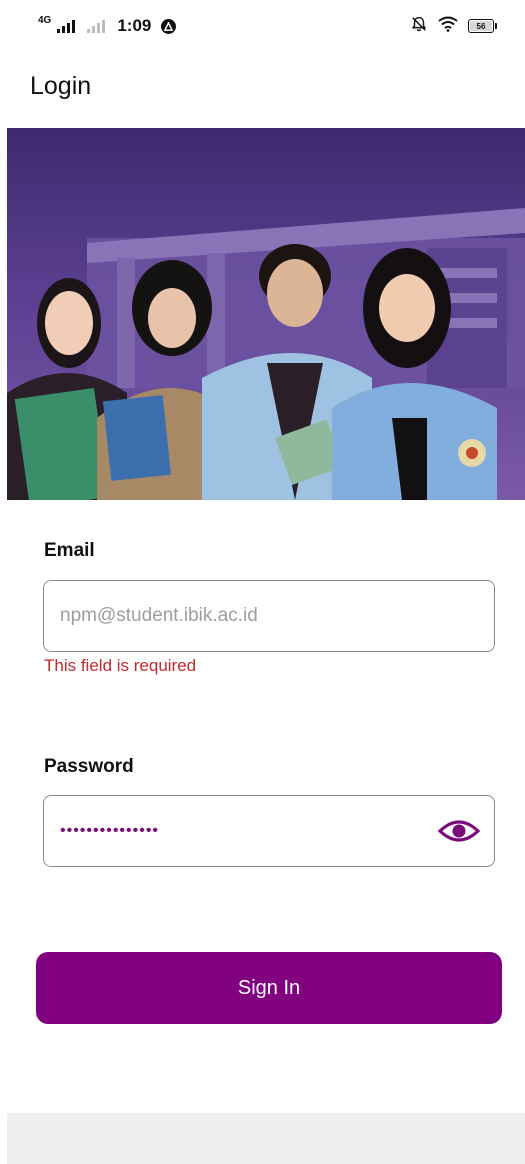 The image size is (525, 1164). What do you see at coordinates (66, 26) in the screenshot?
I see `signal-strength-icon` at bounding box center [66, 26].